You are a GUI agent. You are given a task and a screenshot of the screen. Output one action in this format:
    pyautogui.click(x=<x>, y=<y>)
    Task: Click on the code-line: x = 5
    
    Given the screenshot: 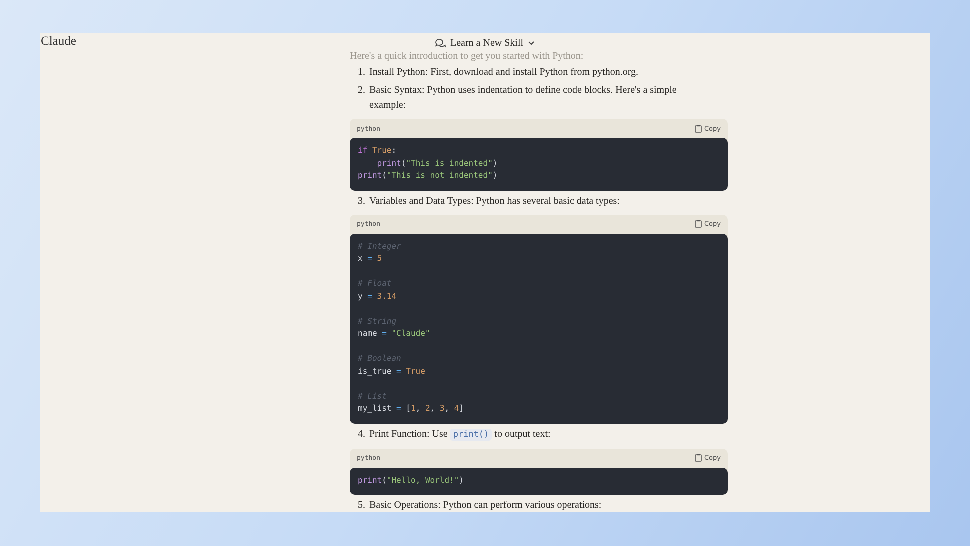 What is the action you would take?
    pyautogui.click(x=370, y=259)
    